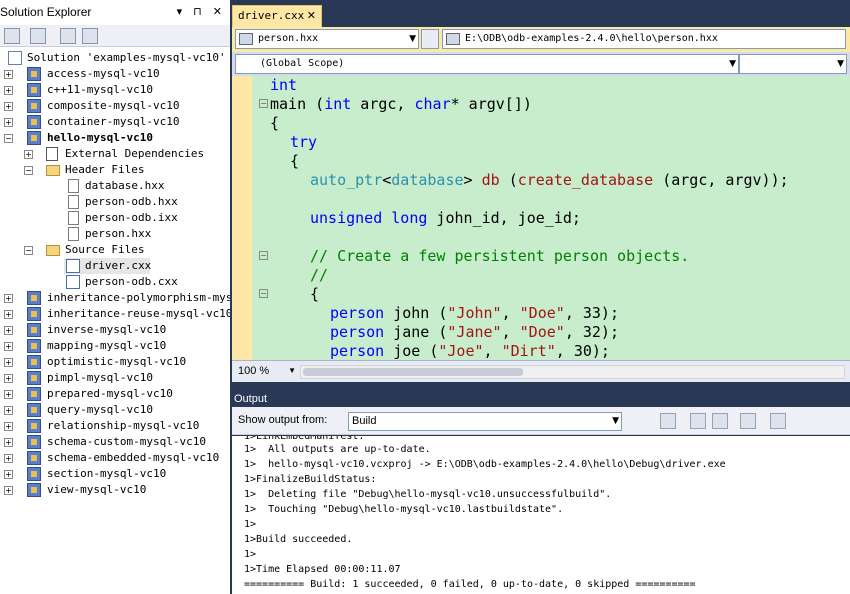 This screenshot has width=850, height=594. Describe the element at coordinates (115, 378) in the screenshot. I see `tree-node-project: + pimpl-mysql-vc10` at that location.